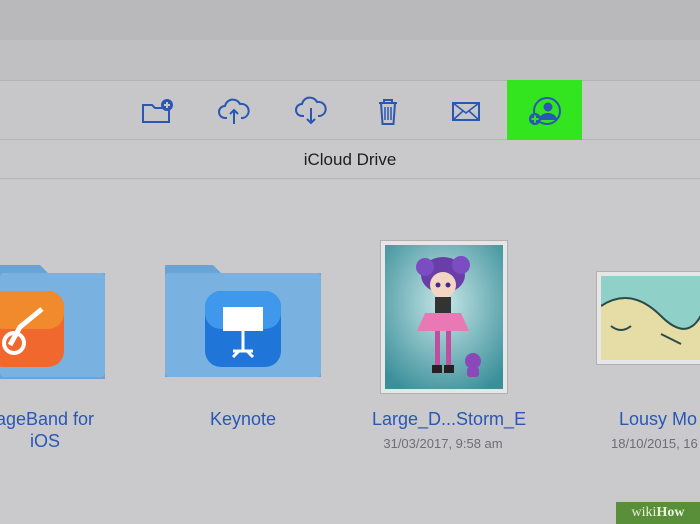 This screenshot has height=524, width=700. I want to click on file-item-large-d-storm, so click(444, 317).